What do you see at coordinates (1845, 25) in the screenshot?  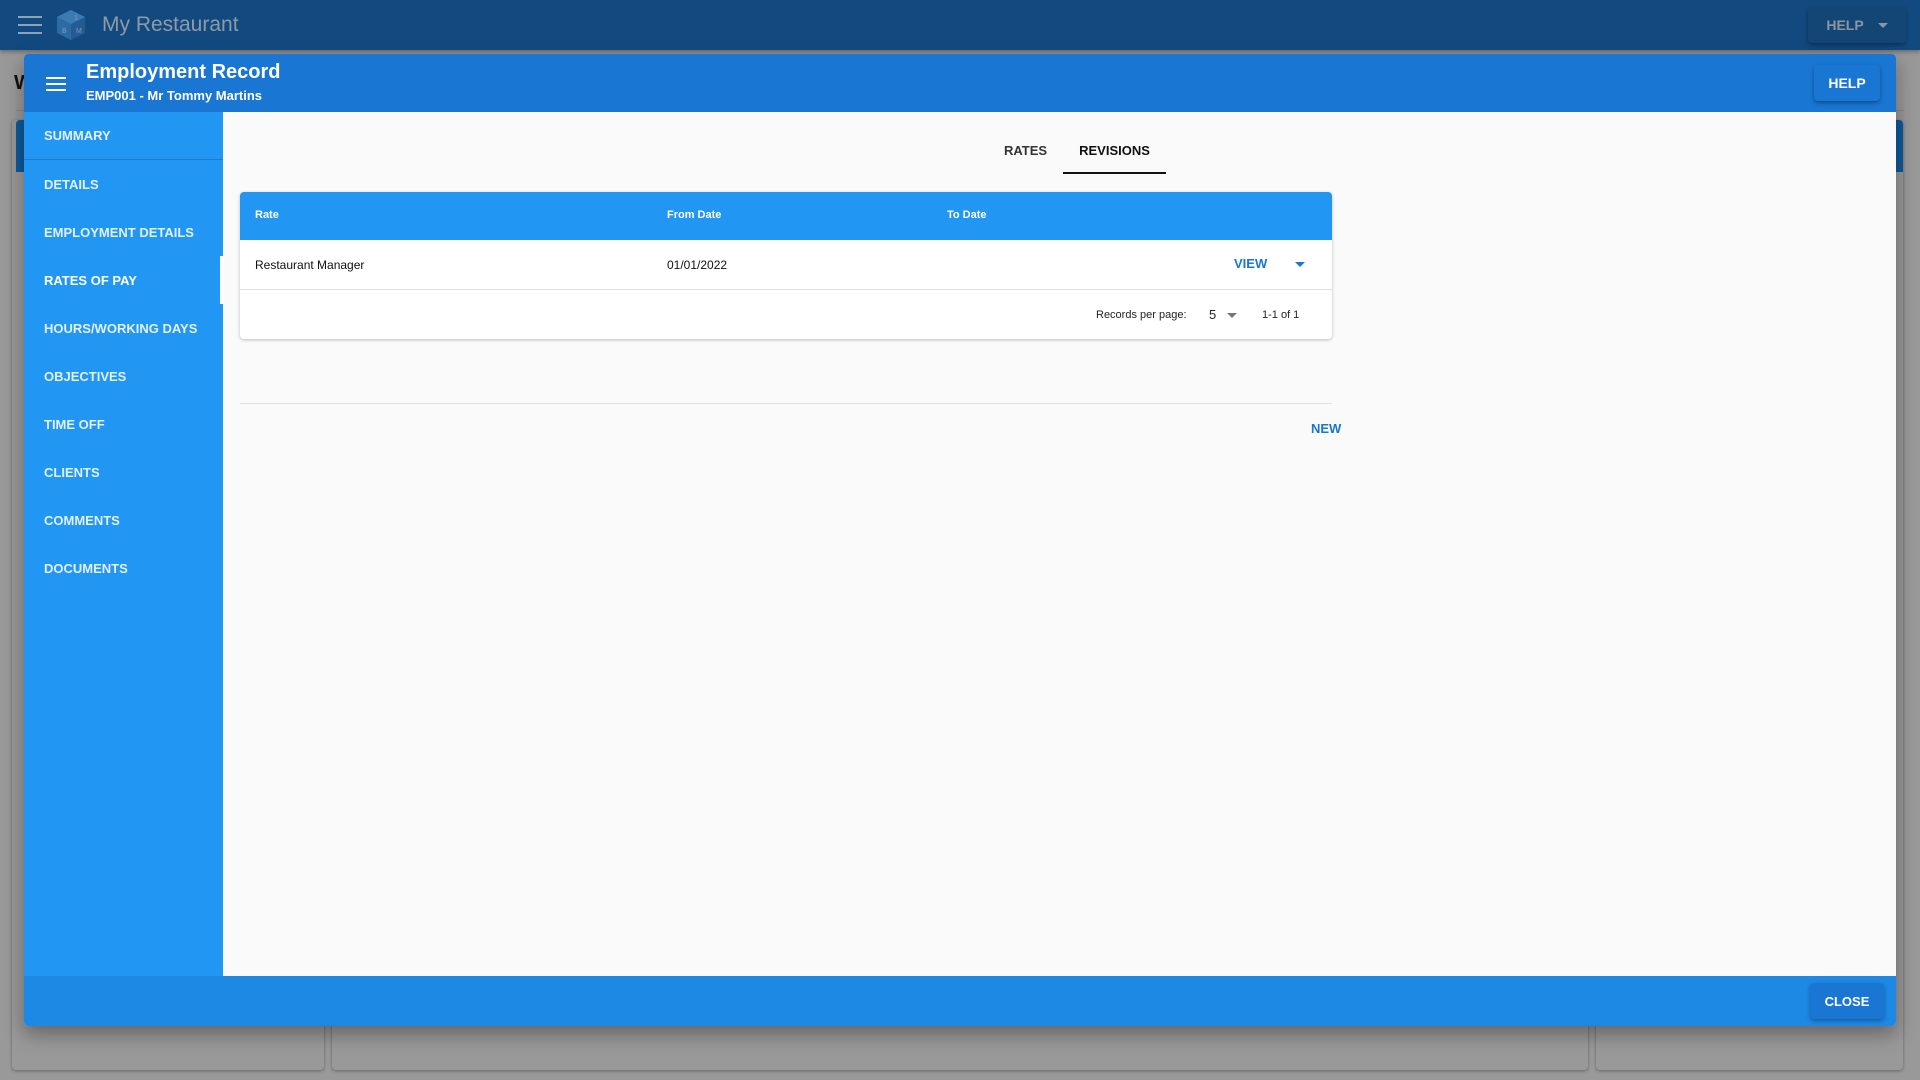 I see `app-help-label: HELP` at bounding box center [1845, 25].